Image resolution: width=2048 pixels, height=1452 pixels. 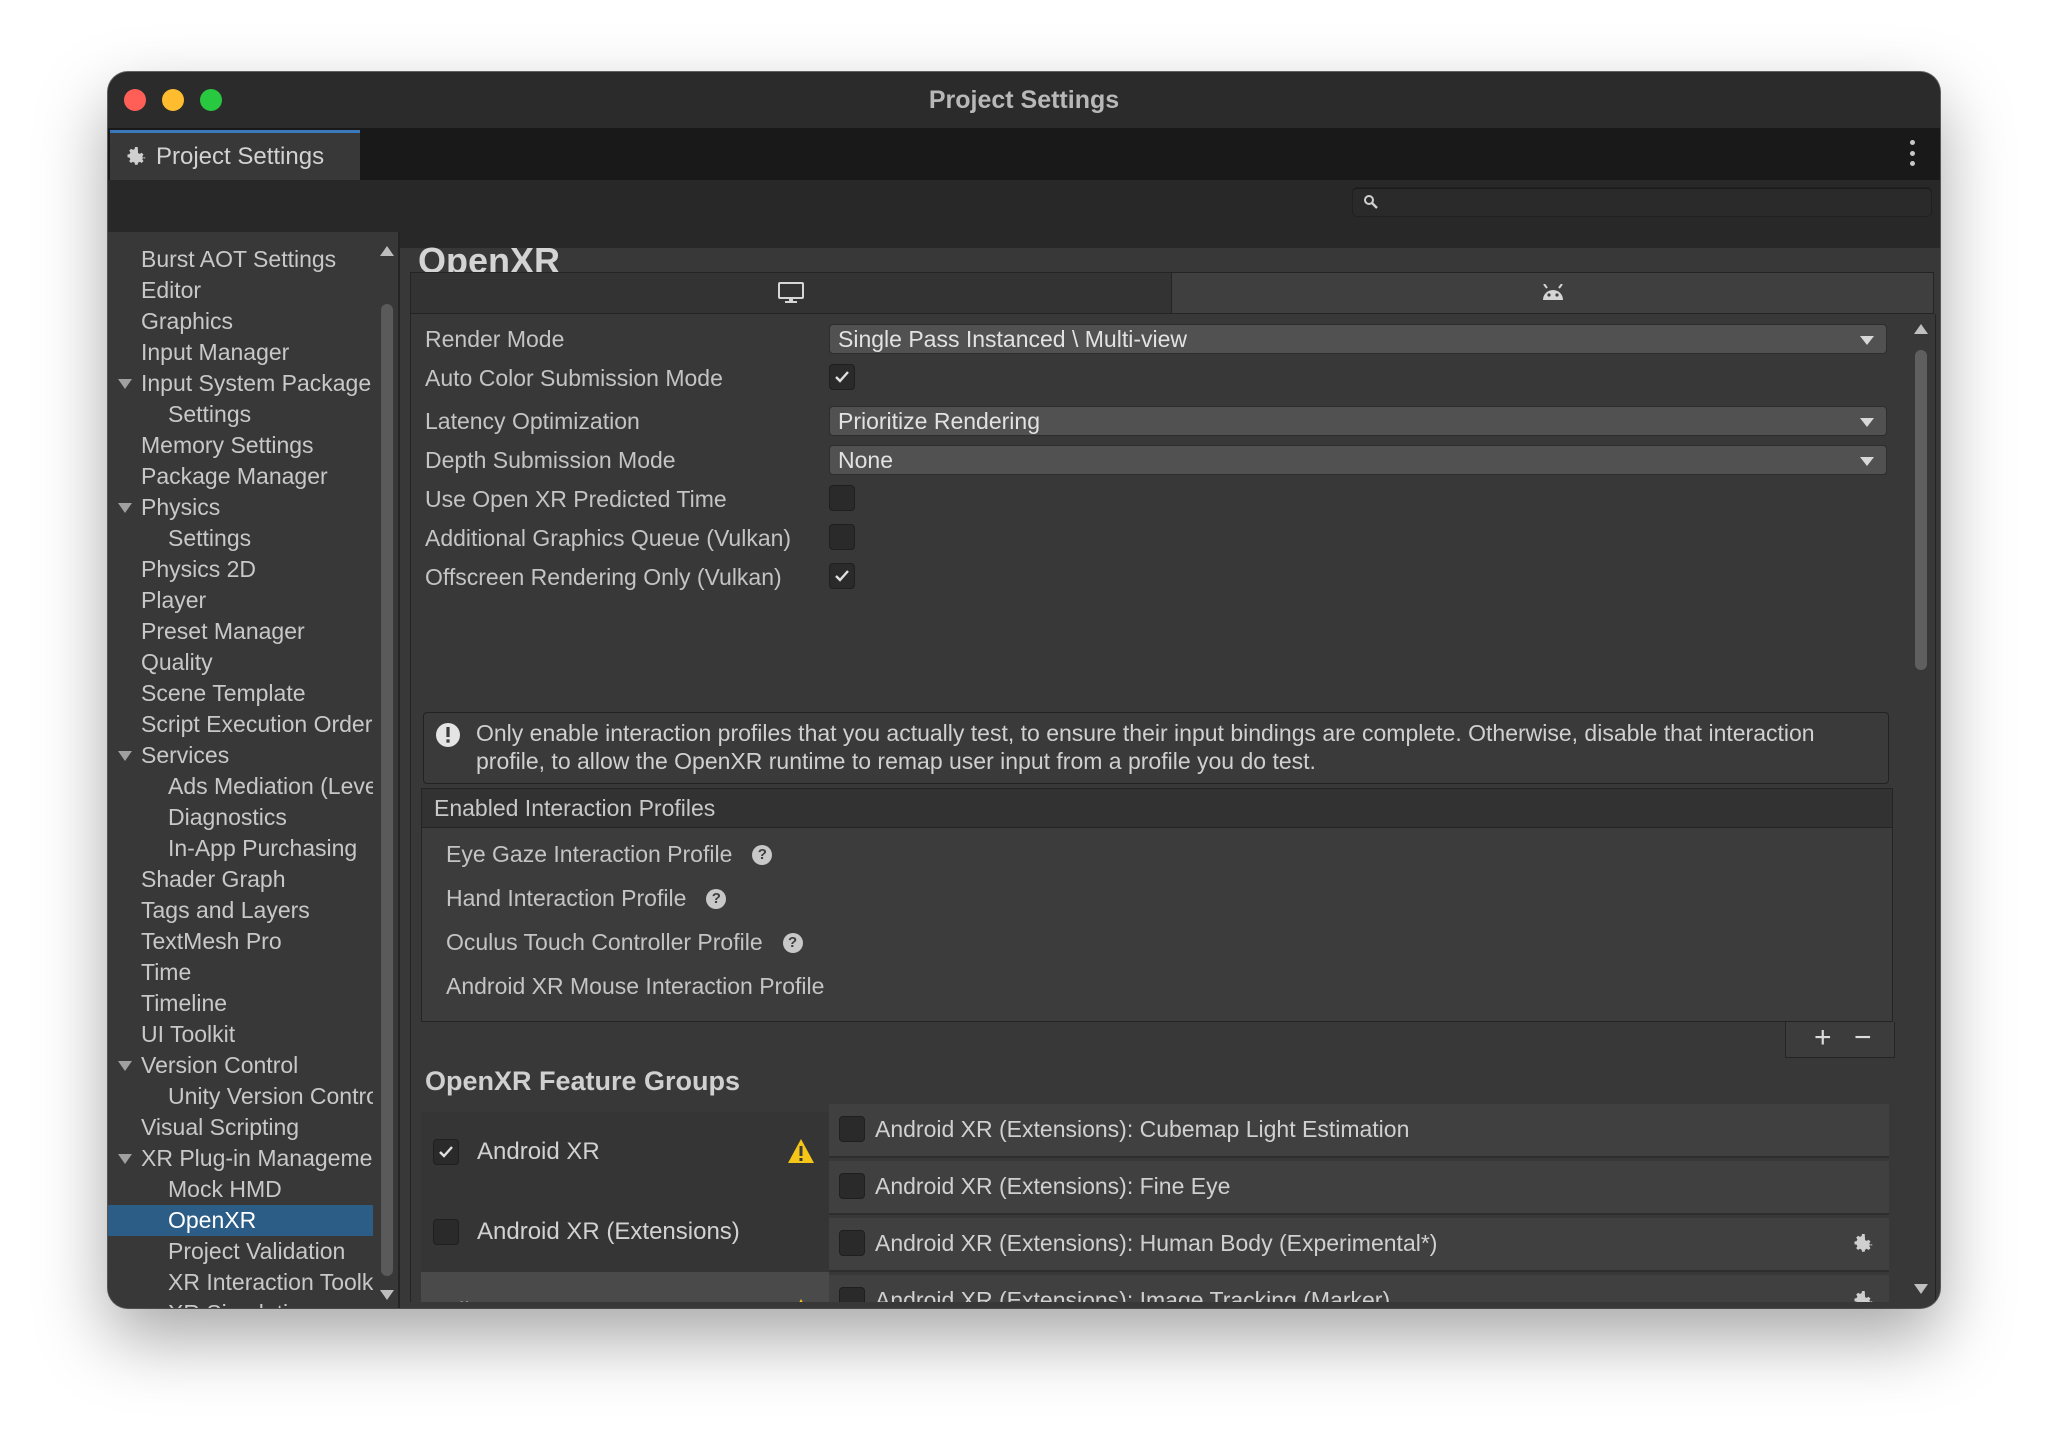 I want to click on sidebar-item-burst-aot-settings: Burst AOT Settings, so click(x=240, y=259).